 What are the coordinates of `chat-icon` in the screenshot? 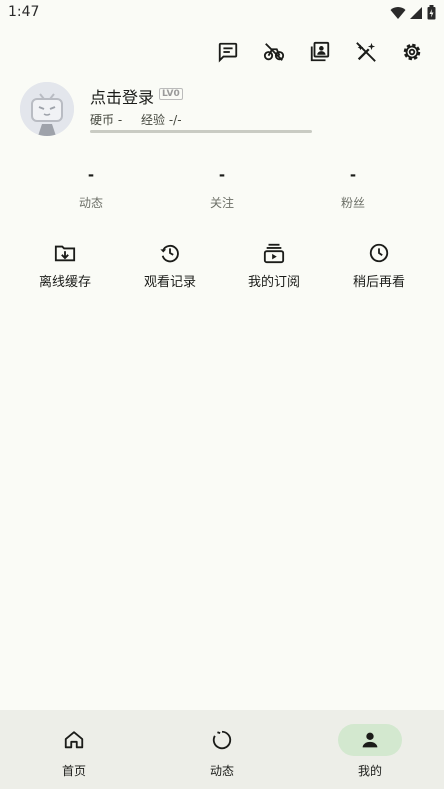 It's located at (228, 52).